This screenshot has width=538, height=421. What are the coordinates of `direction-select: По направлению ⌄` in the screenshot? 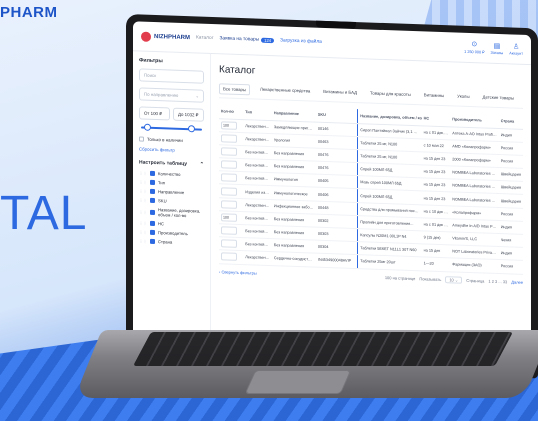 It's located at (171, 95).